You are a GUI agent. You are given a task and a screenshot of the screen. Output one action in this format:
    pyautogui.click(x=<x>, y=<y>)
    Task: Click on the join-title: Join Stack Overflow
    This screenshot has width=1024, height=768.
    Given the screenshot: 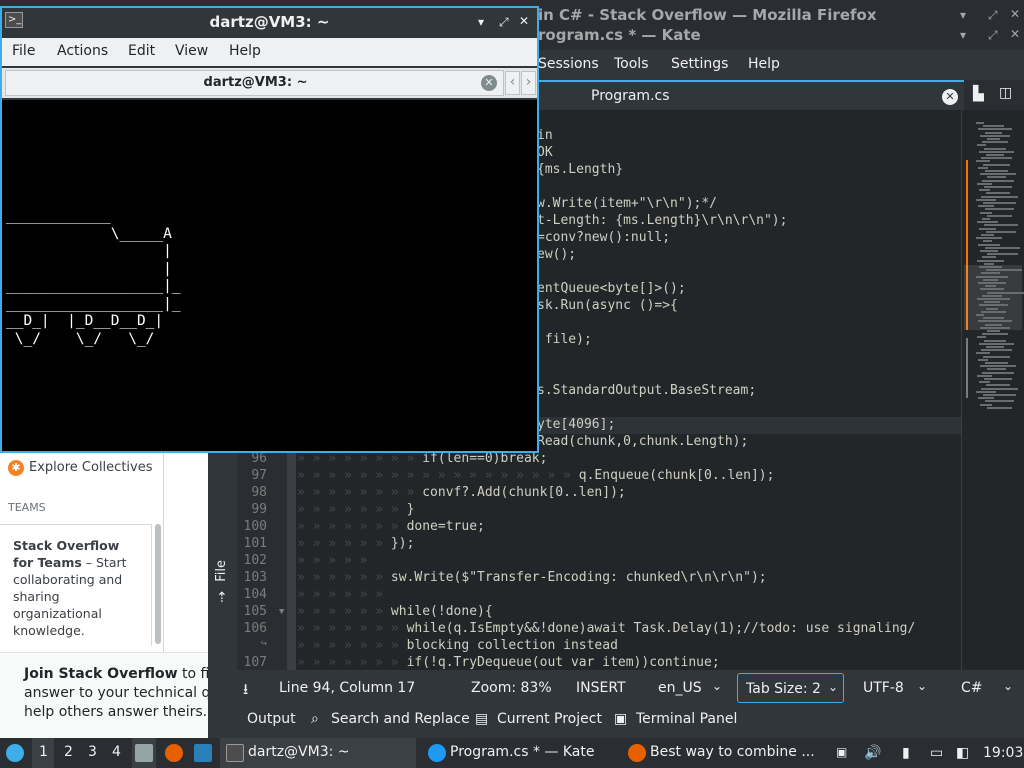 What is the action you would take?
    pyautogui.click(x=101, y=674)
    